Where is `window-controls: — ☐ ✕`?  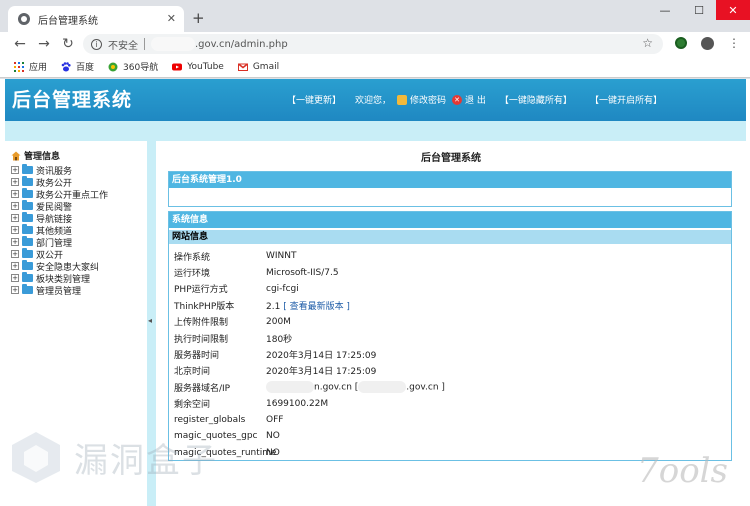
window-controls: — ☐ ✕ is located at coordinates (699, 10).